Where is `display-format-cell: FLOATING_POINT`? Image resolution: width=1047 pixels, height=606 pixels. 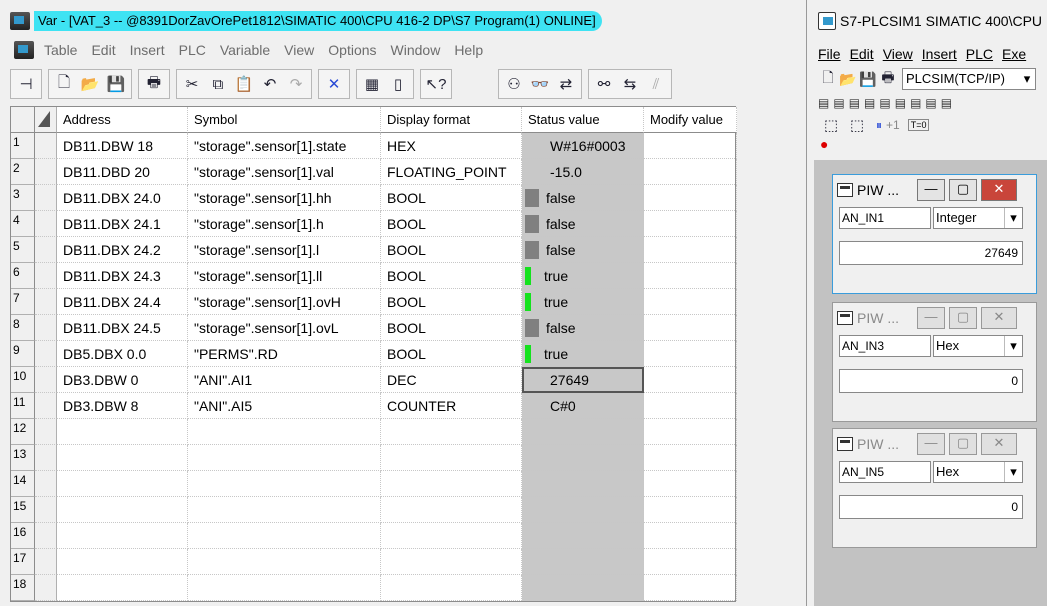
display-format-cell: FLOATING_POINT is located at coordinates (451, 172).